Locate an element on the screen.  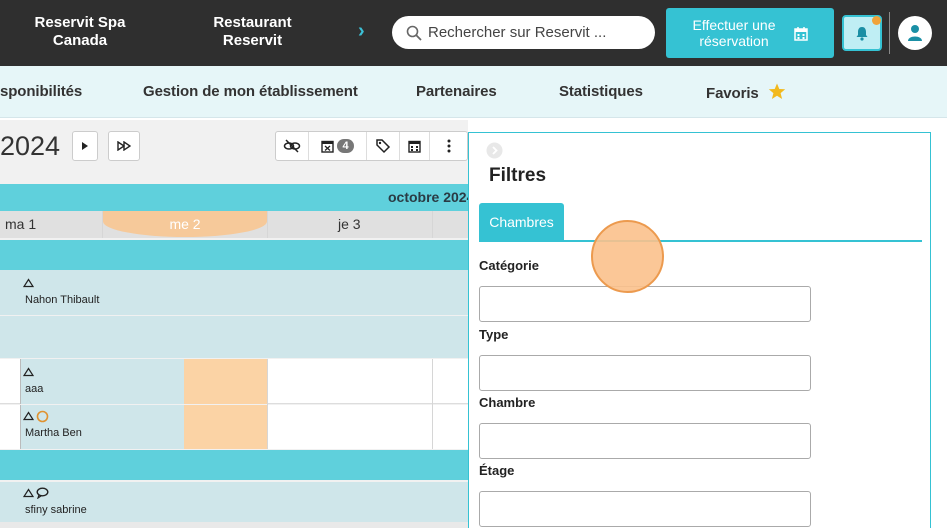
chevron-right-icon: › is located at coordinates (361, 31).